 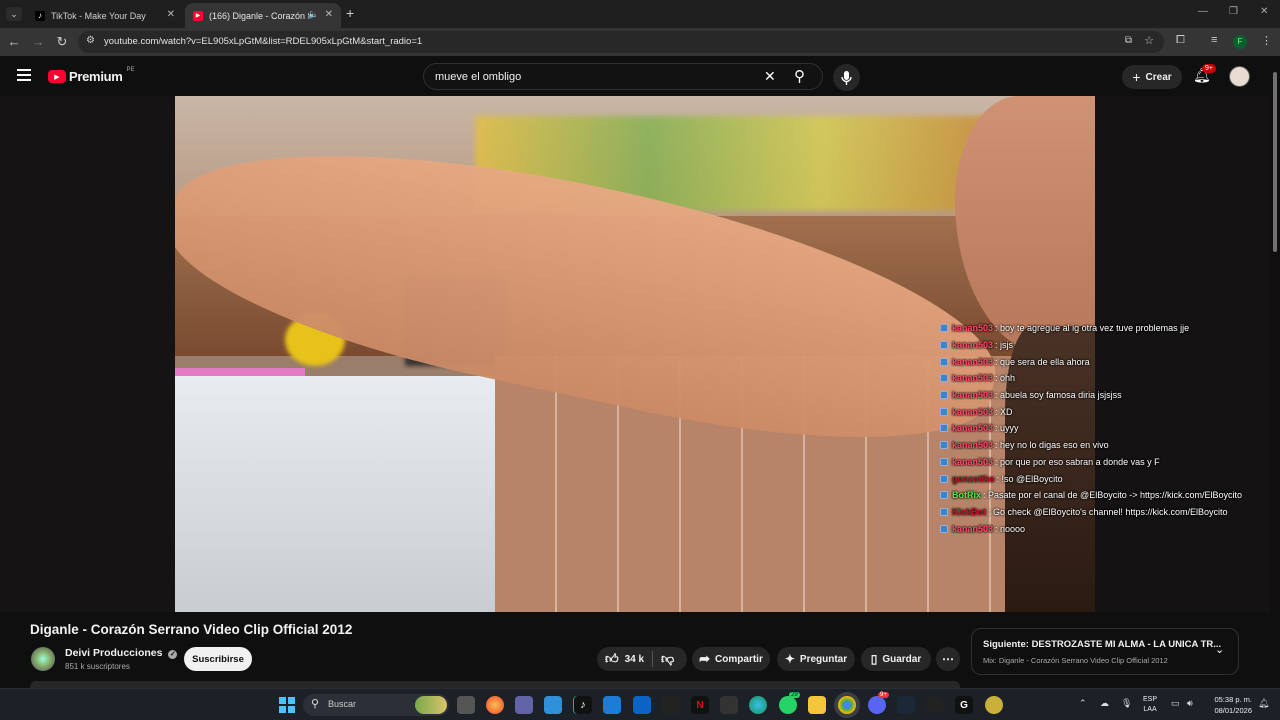 What do you see at coordinates (376, 705) in the screenshot?
I see `taskbar-search-box: ⚲ Buscar` at bounding box center [376, 705].